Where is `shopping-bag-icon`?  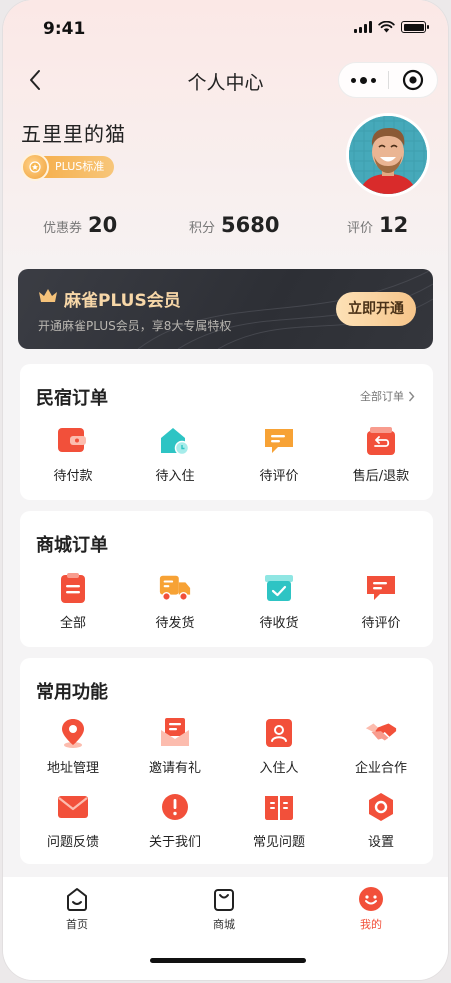 shopping-bag-icon is located at coordinates (224, 900).